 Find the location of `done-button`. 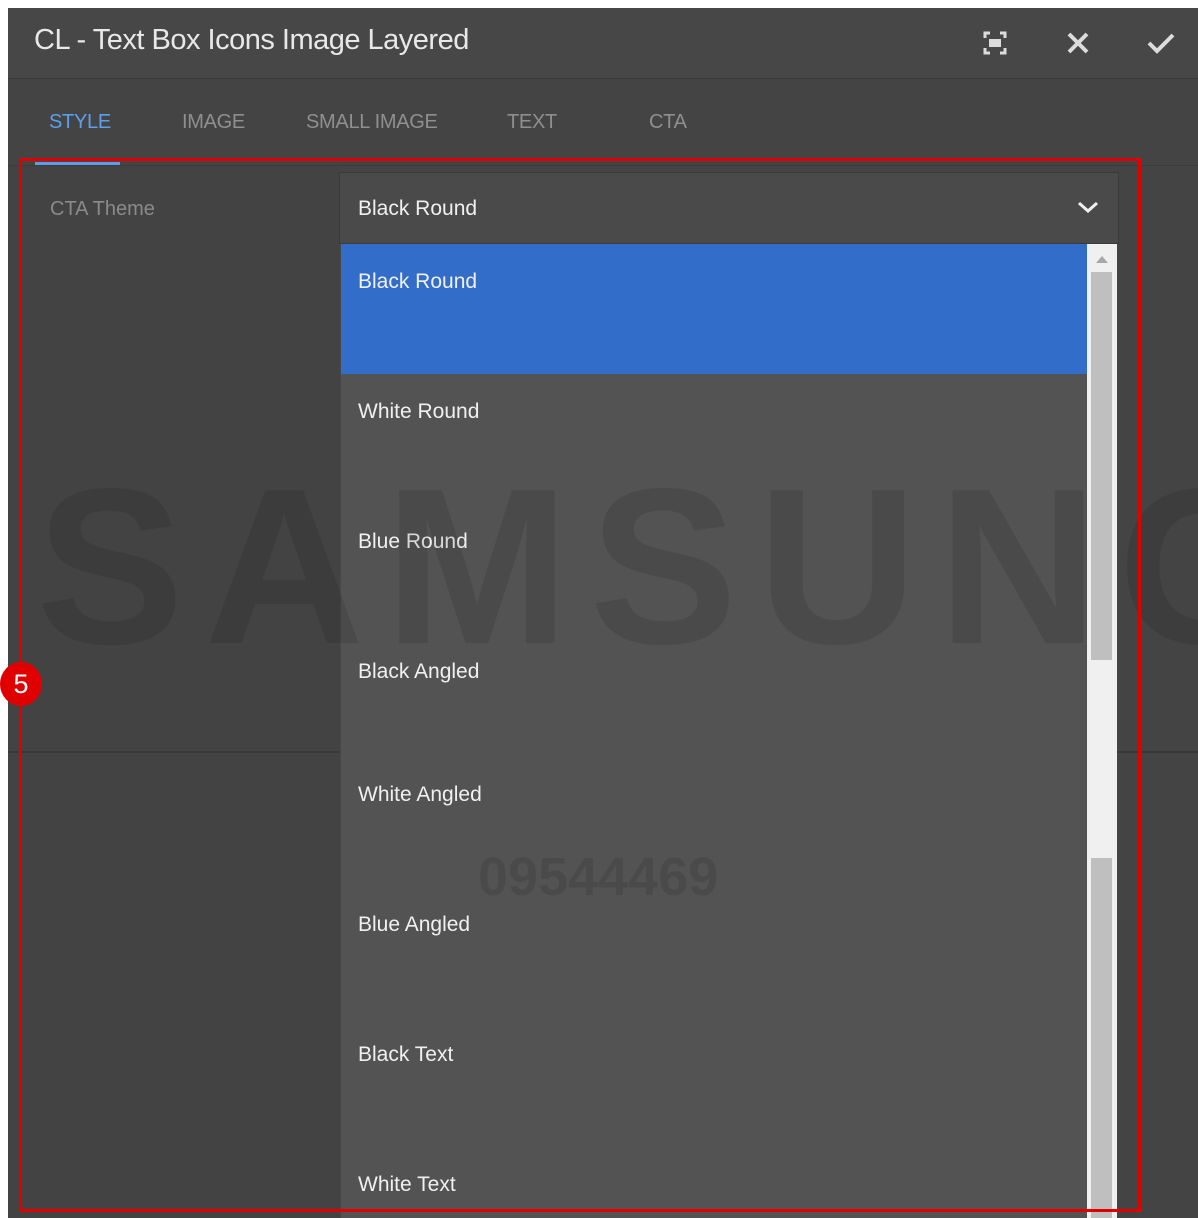

done-button is located at coordinates (1161, 43).